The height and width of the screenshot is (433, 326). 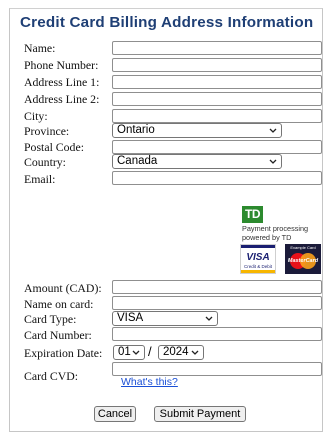 I want to click on visa-logo-subtext: Credit & Debit, so click(x=257, y=266).